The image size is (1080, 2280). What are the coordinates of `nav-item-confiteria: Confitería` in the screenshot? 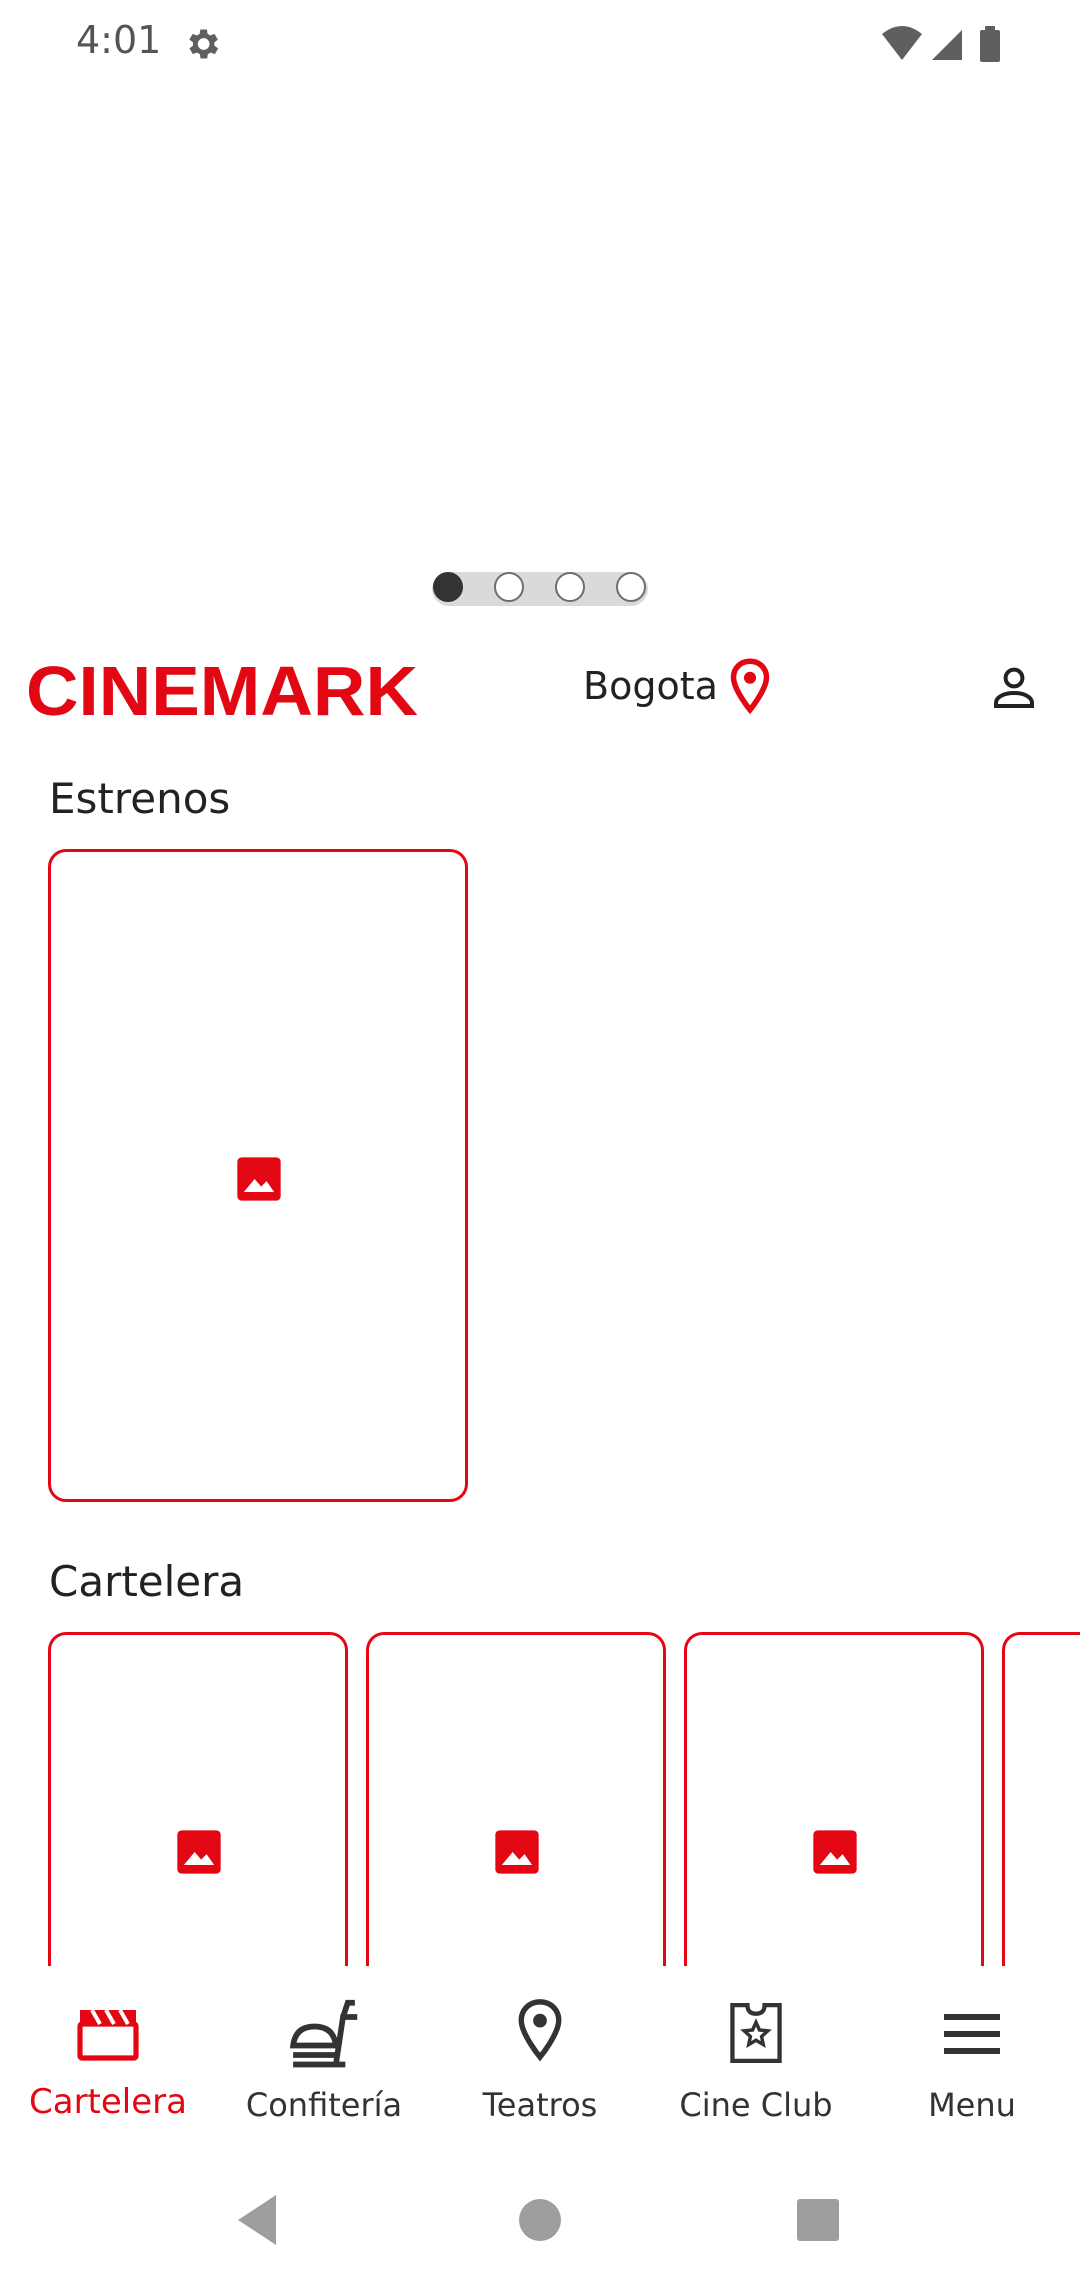 It's located at (324, 2054).